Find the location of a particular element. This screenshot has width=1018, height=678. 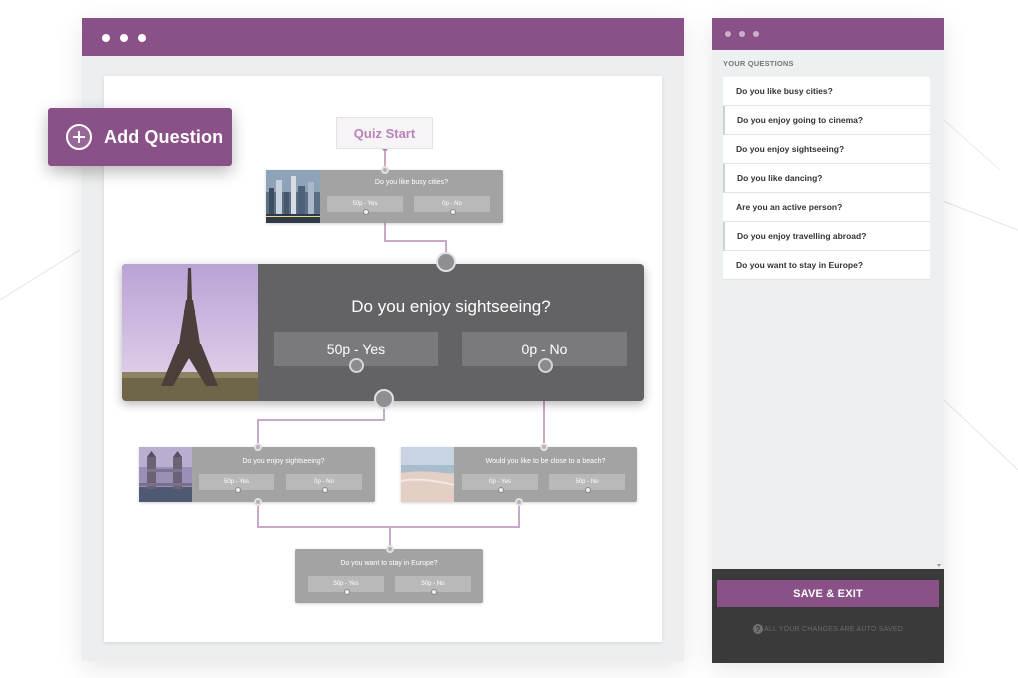

list-item: Do you want to stay in Europe? is located at coordinates (826, 265).